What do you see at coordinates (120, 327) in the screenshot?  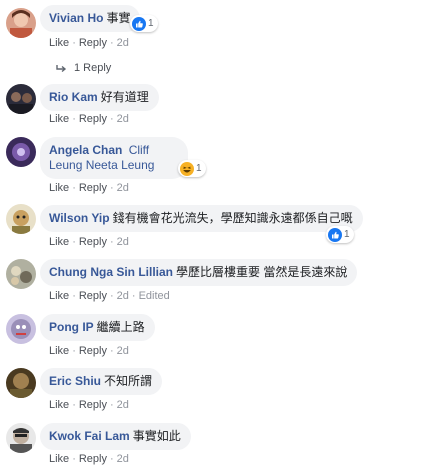 I see `comment-text: 繼續上路` at bounding box center [120, 327].